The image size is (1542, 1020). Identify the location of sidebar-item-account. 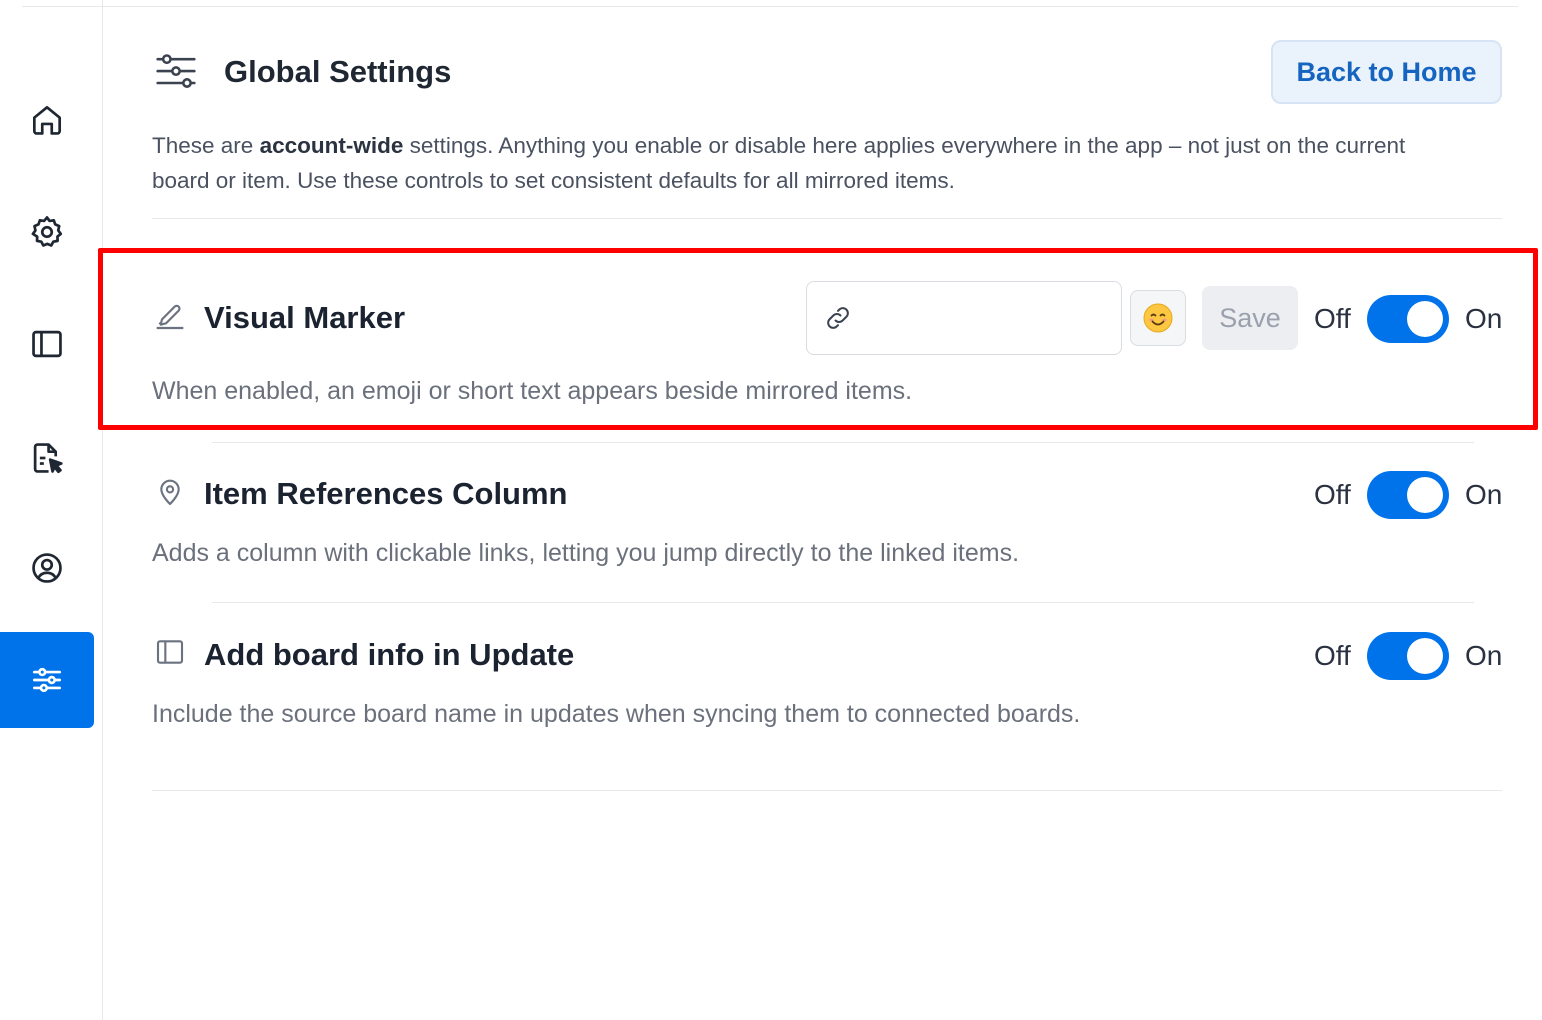
(47, 568).